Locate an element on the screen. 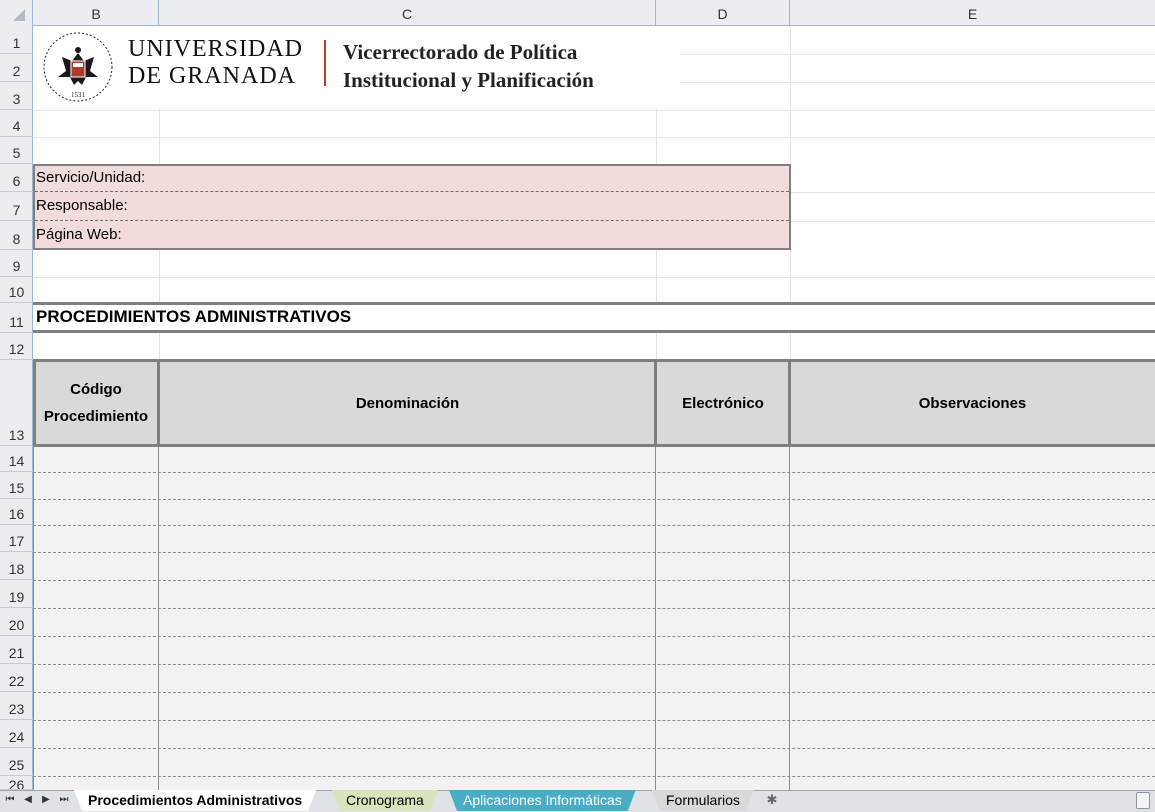 The image size is (1155, 812). header-observations-cell: Observaciones is located at coordinates (972, 403).